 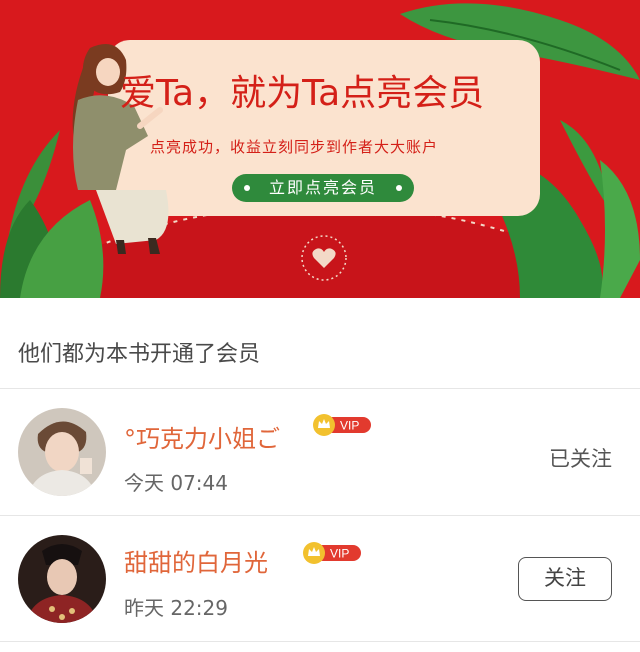 I want to click on member-name: 甜甜的白月光, so click(x=196, y=560).